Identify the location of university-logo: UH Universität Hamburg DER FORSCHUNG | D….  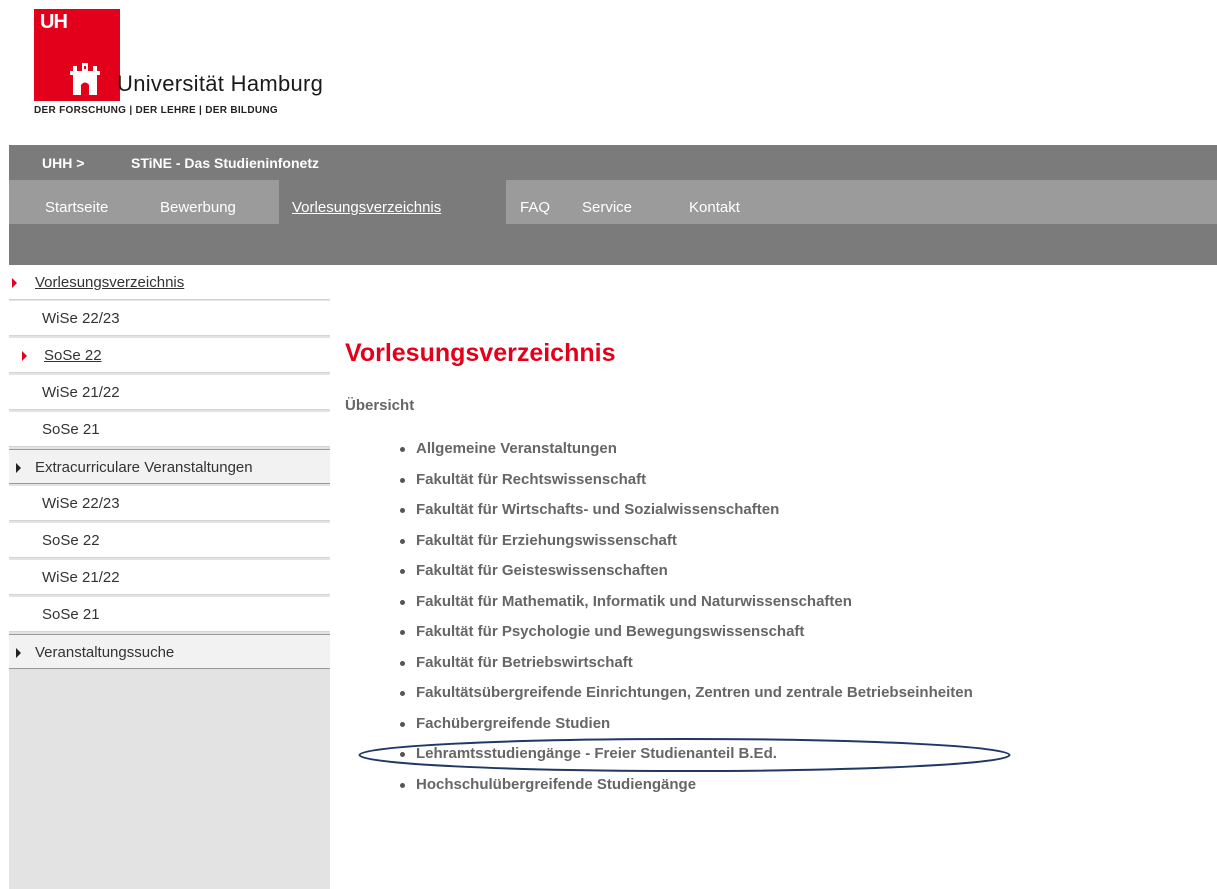
(204, 64).